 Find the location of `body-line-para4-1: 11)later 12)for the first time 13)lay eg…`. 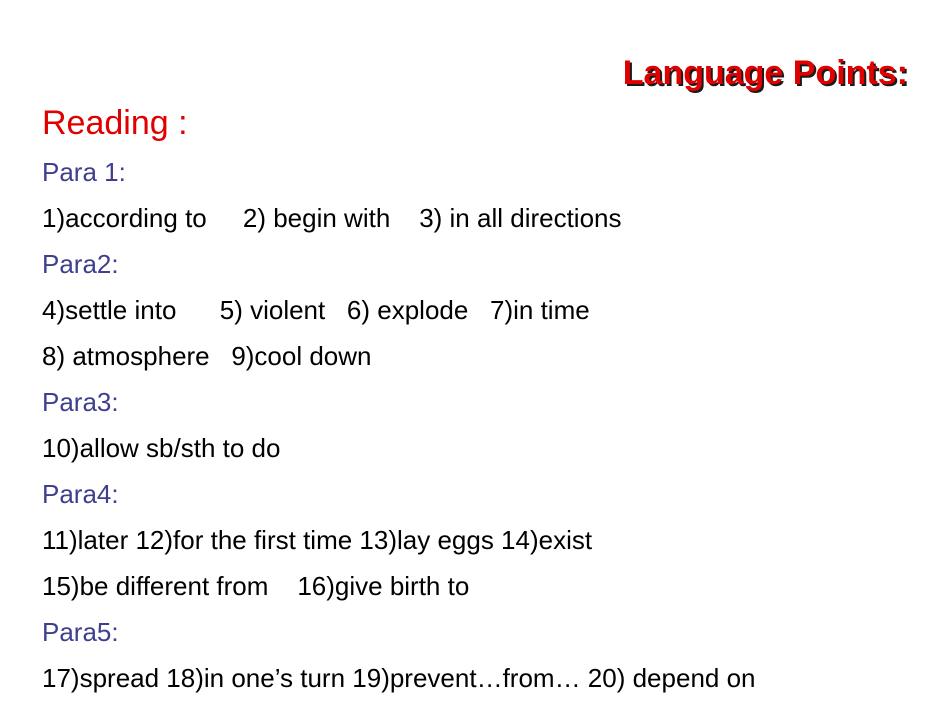

body-line-para4-1: 11)later 12)for the first time 13)lay eg… is located at coordinates (317, 540).